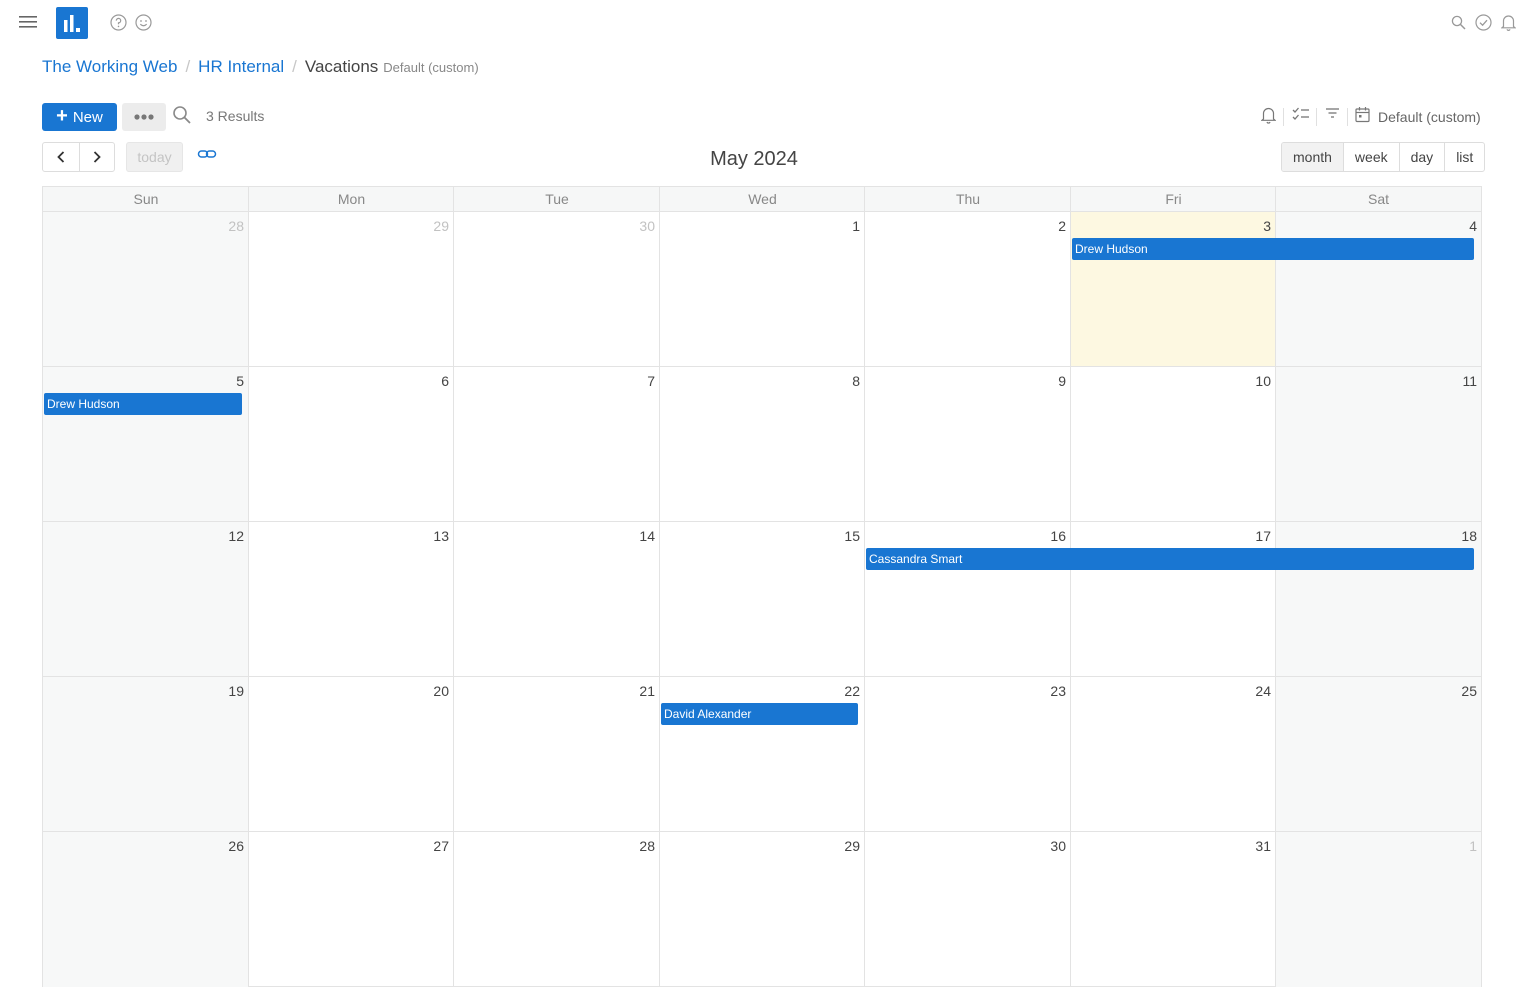  Describe the element at coordinates (1173, 599) in the screenshot. I see `day-cell: 17` at that location.